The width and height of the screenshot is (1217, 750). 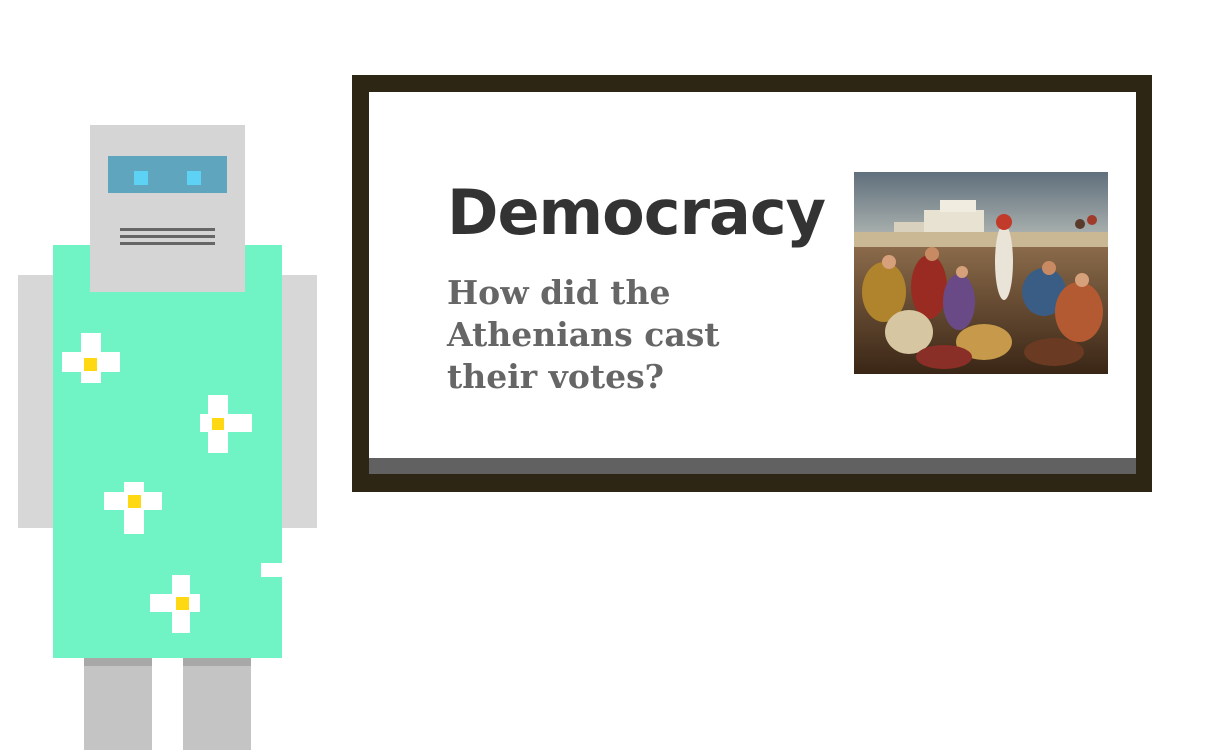 I want to click on robot-head, so click(x=167, y=208).